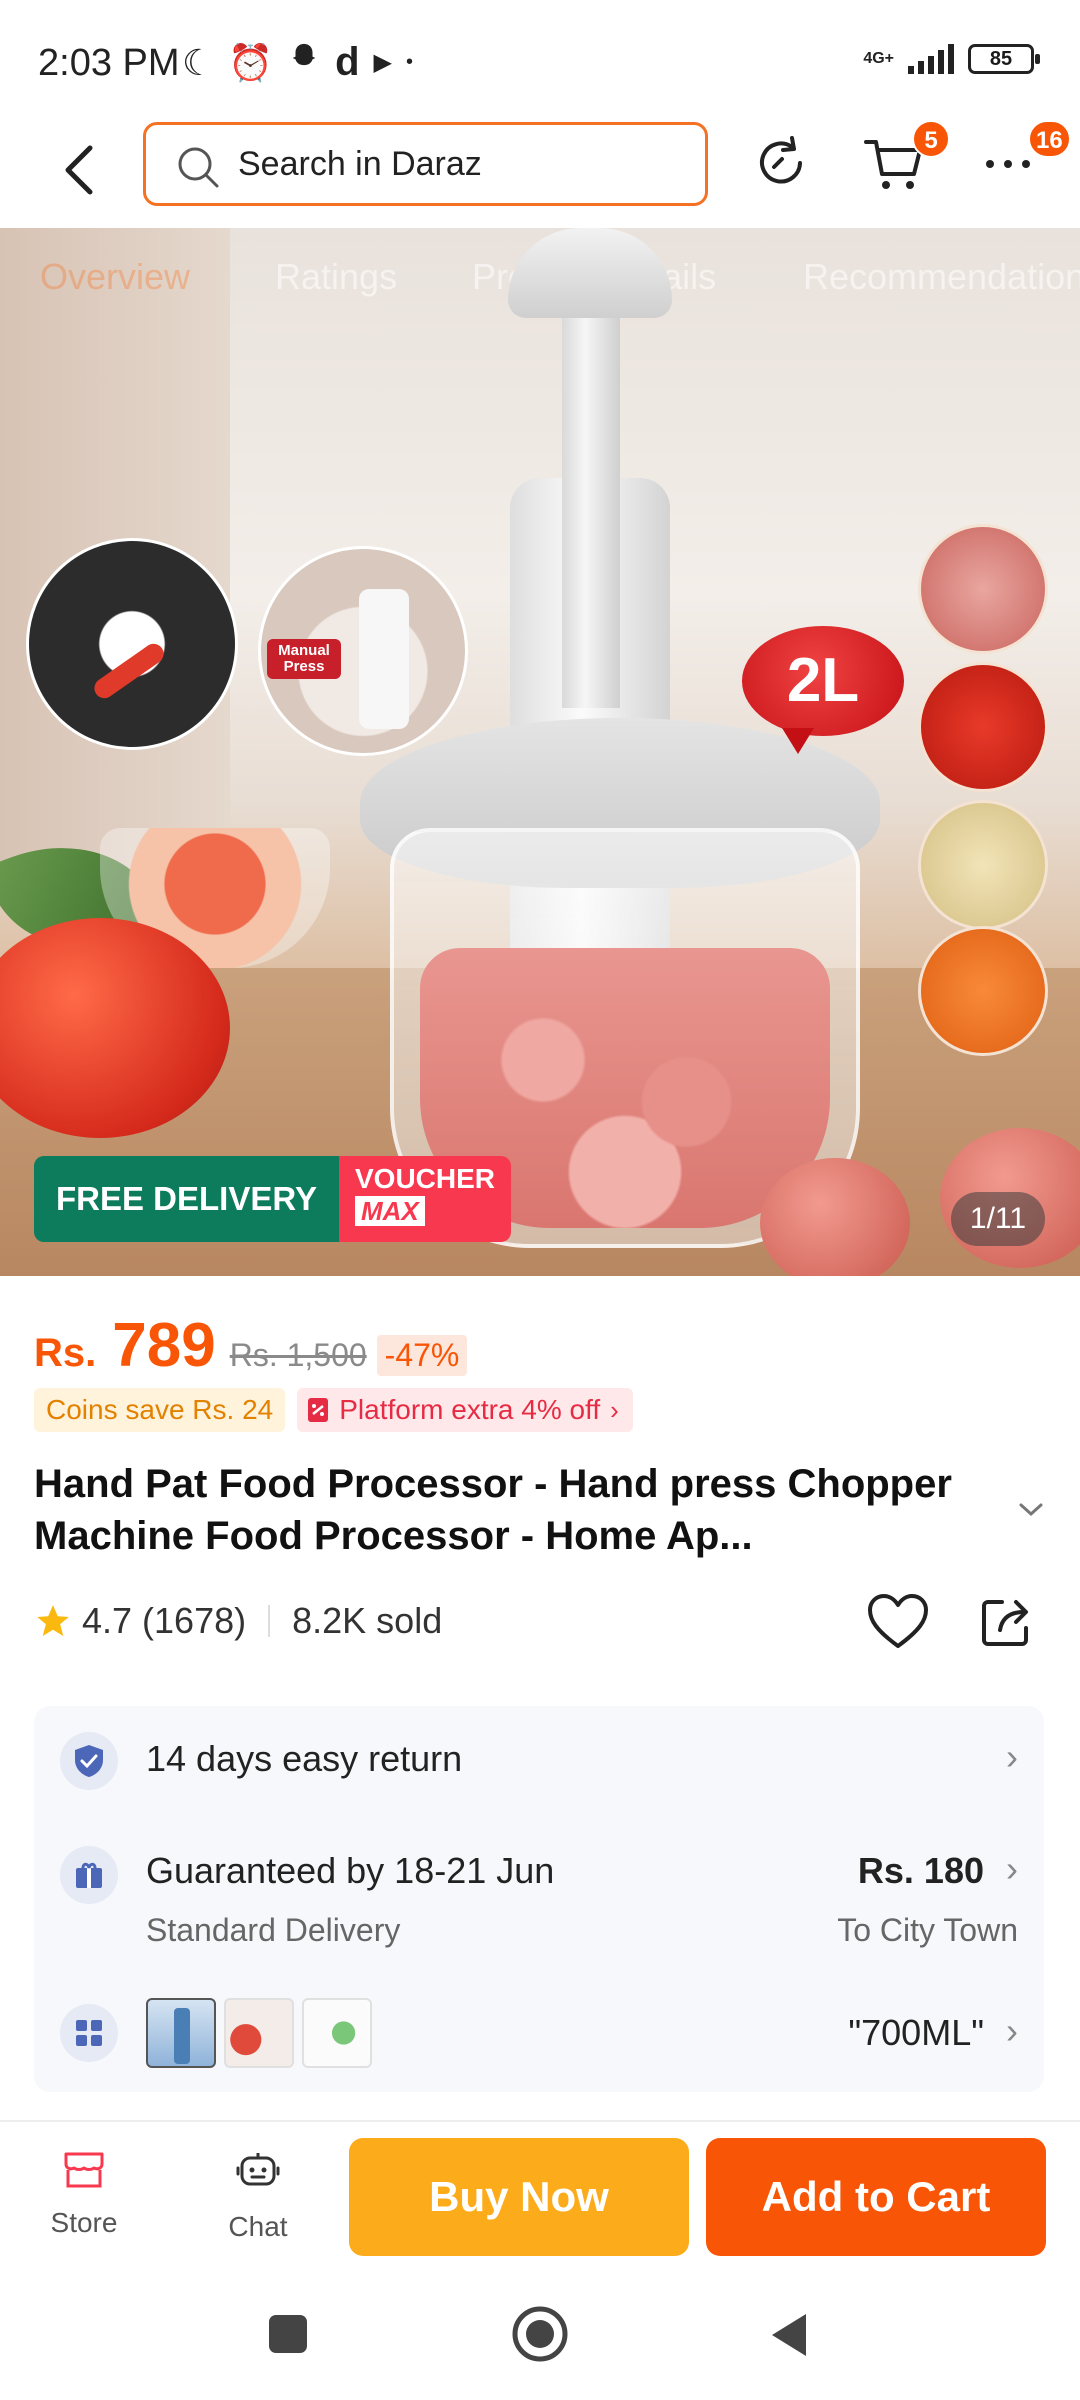  I want to click on voucher-icon, so click(318, 1410).